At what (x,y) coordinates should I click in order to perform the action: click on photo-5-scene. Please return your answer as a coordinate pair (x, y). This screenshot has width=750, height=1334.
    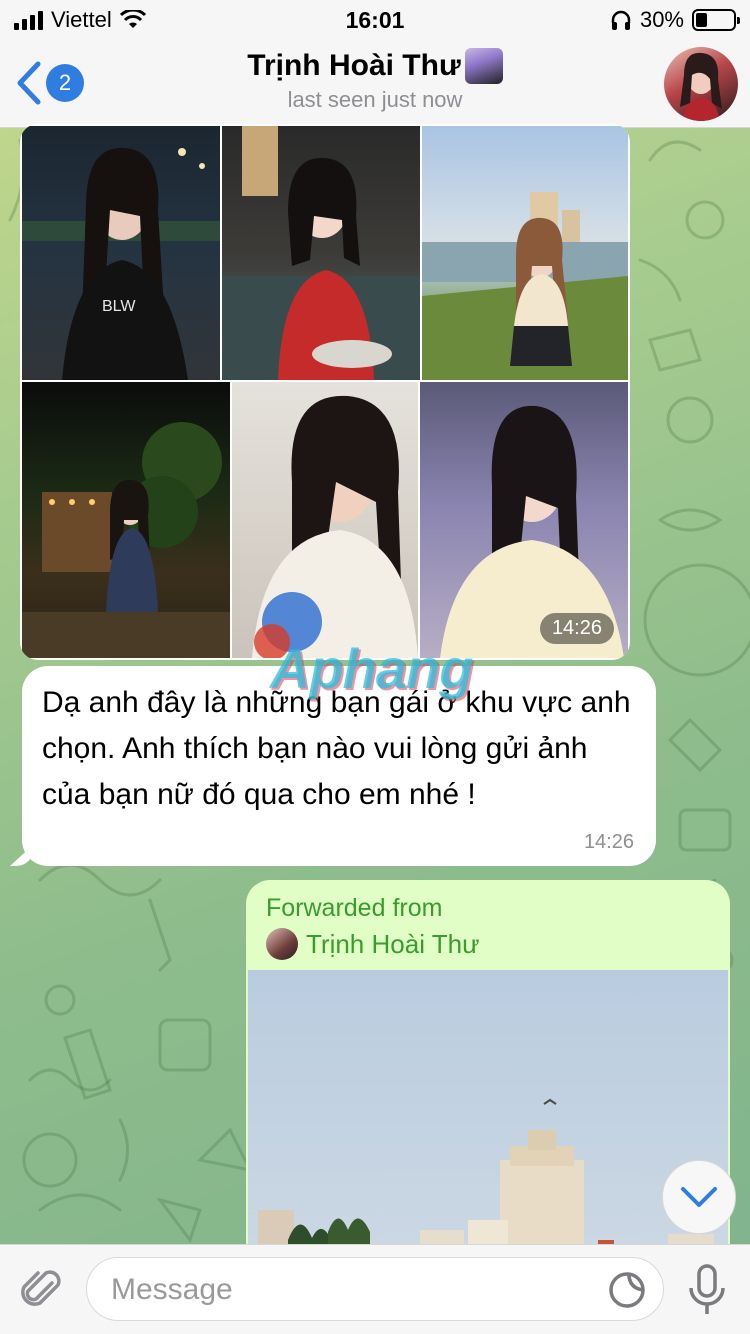
    Looking at the image, I should click on (335, 526).